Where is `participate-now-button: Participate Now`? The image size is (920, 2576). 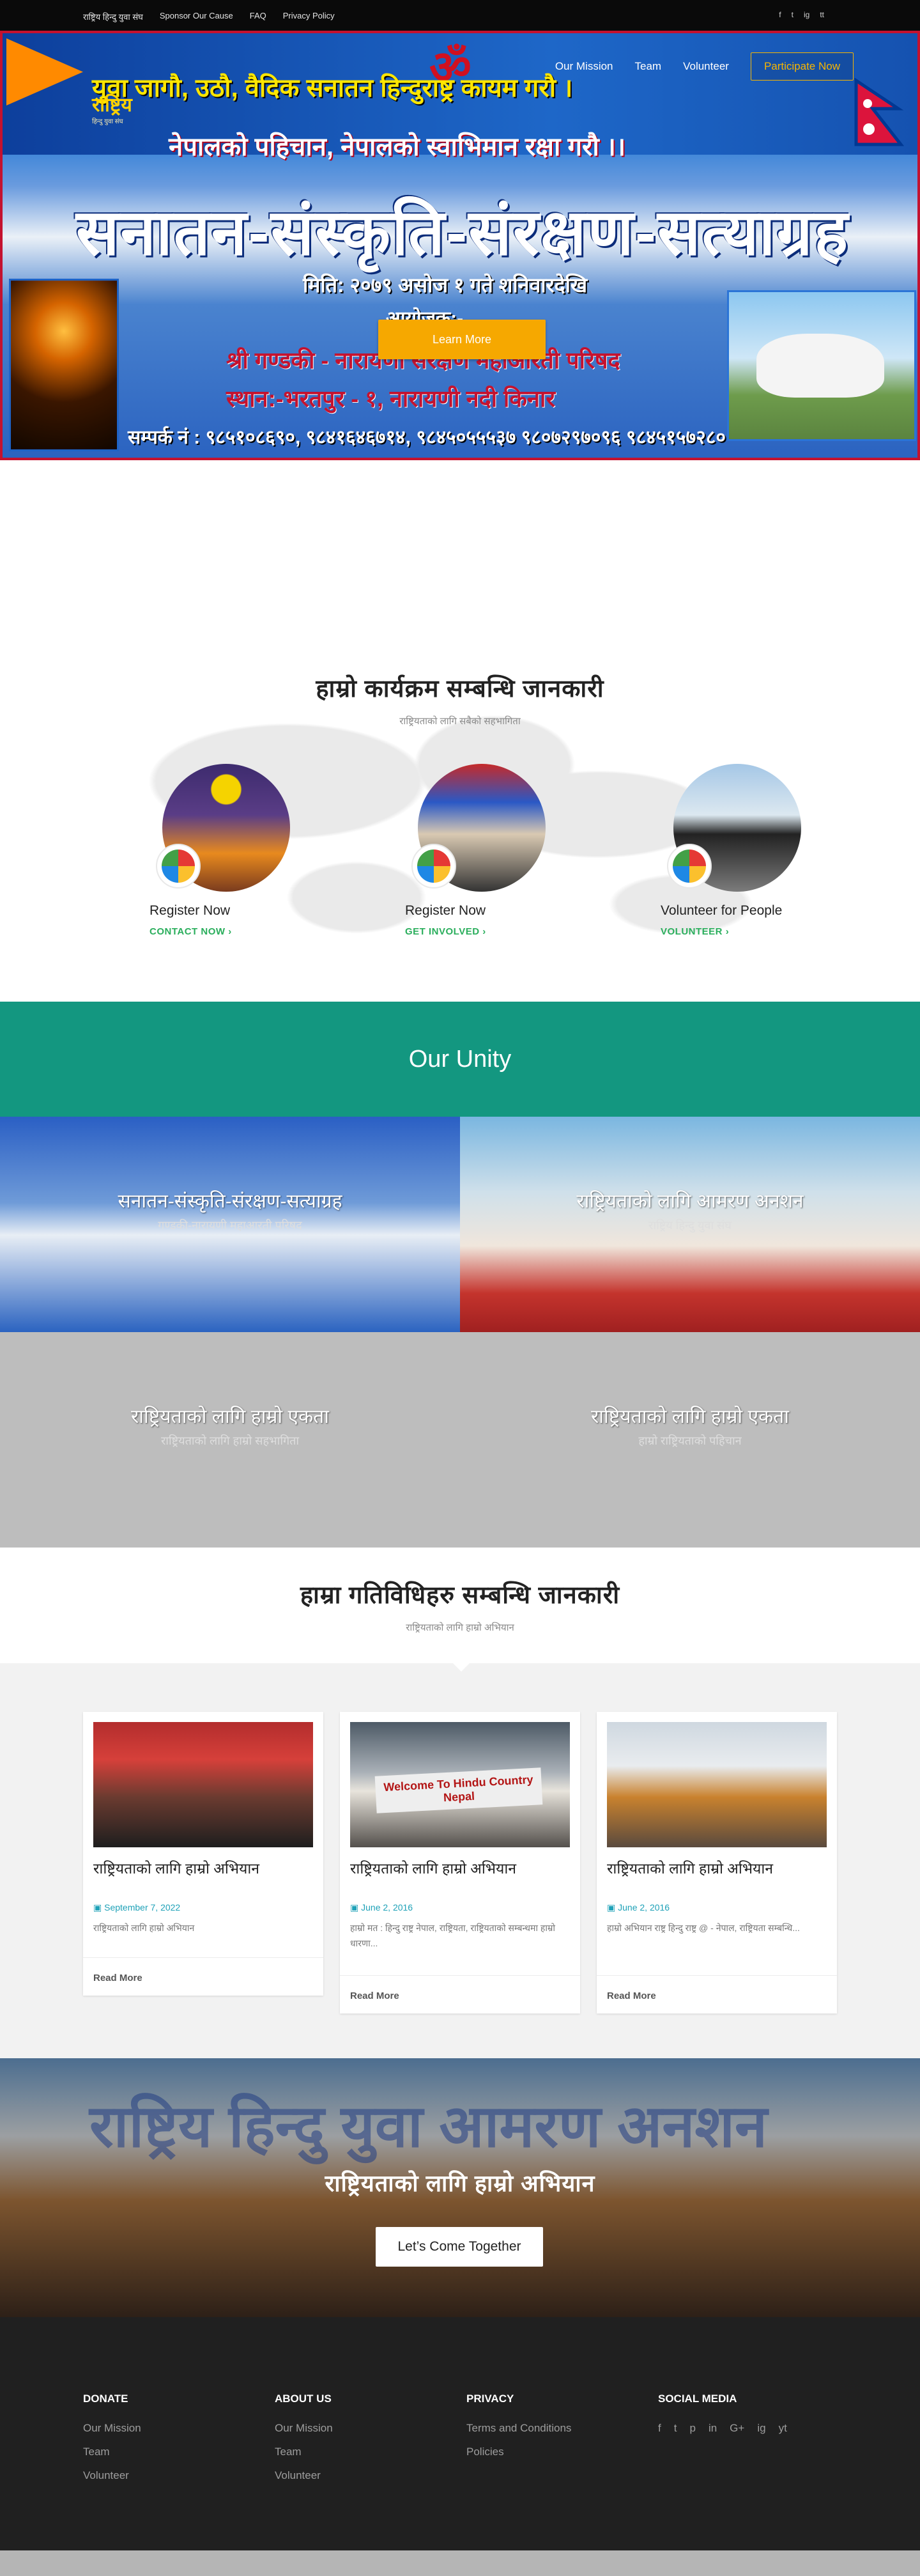 participate-now-button: Participate Now is located at coordinates (802, 66).